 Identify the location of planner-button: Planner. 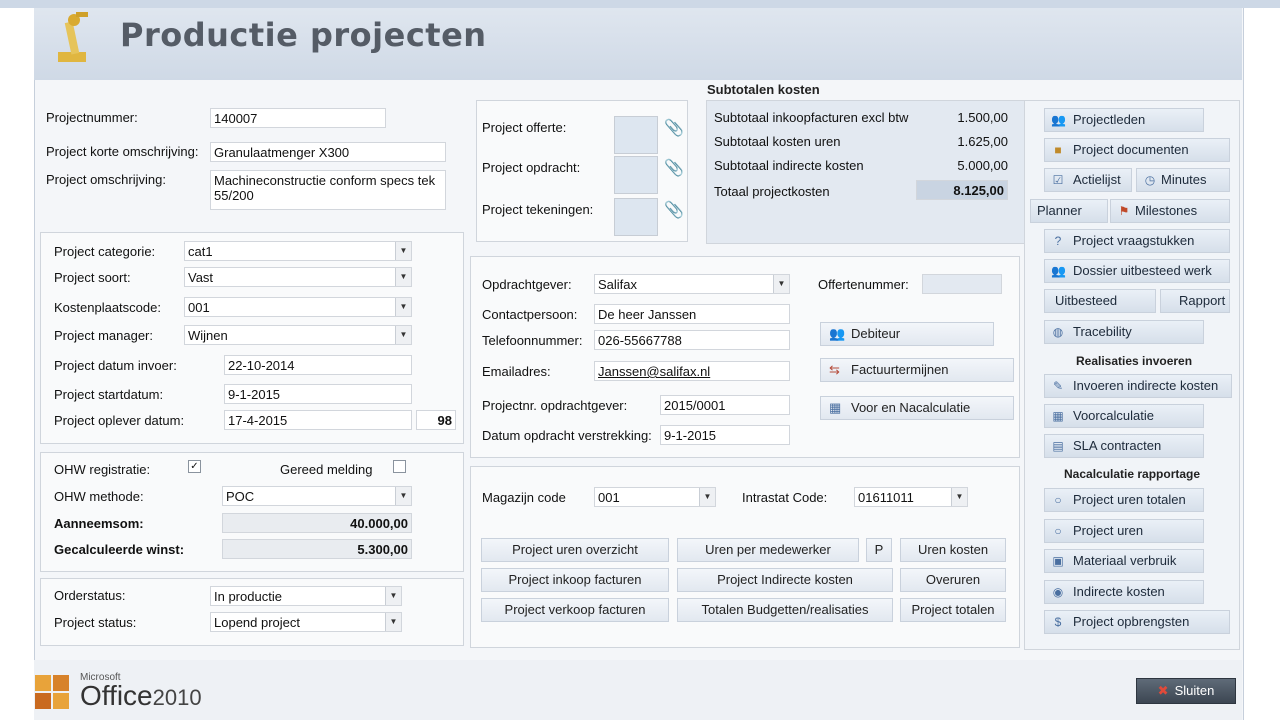
(1069, 211).